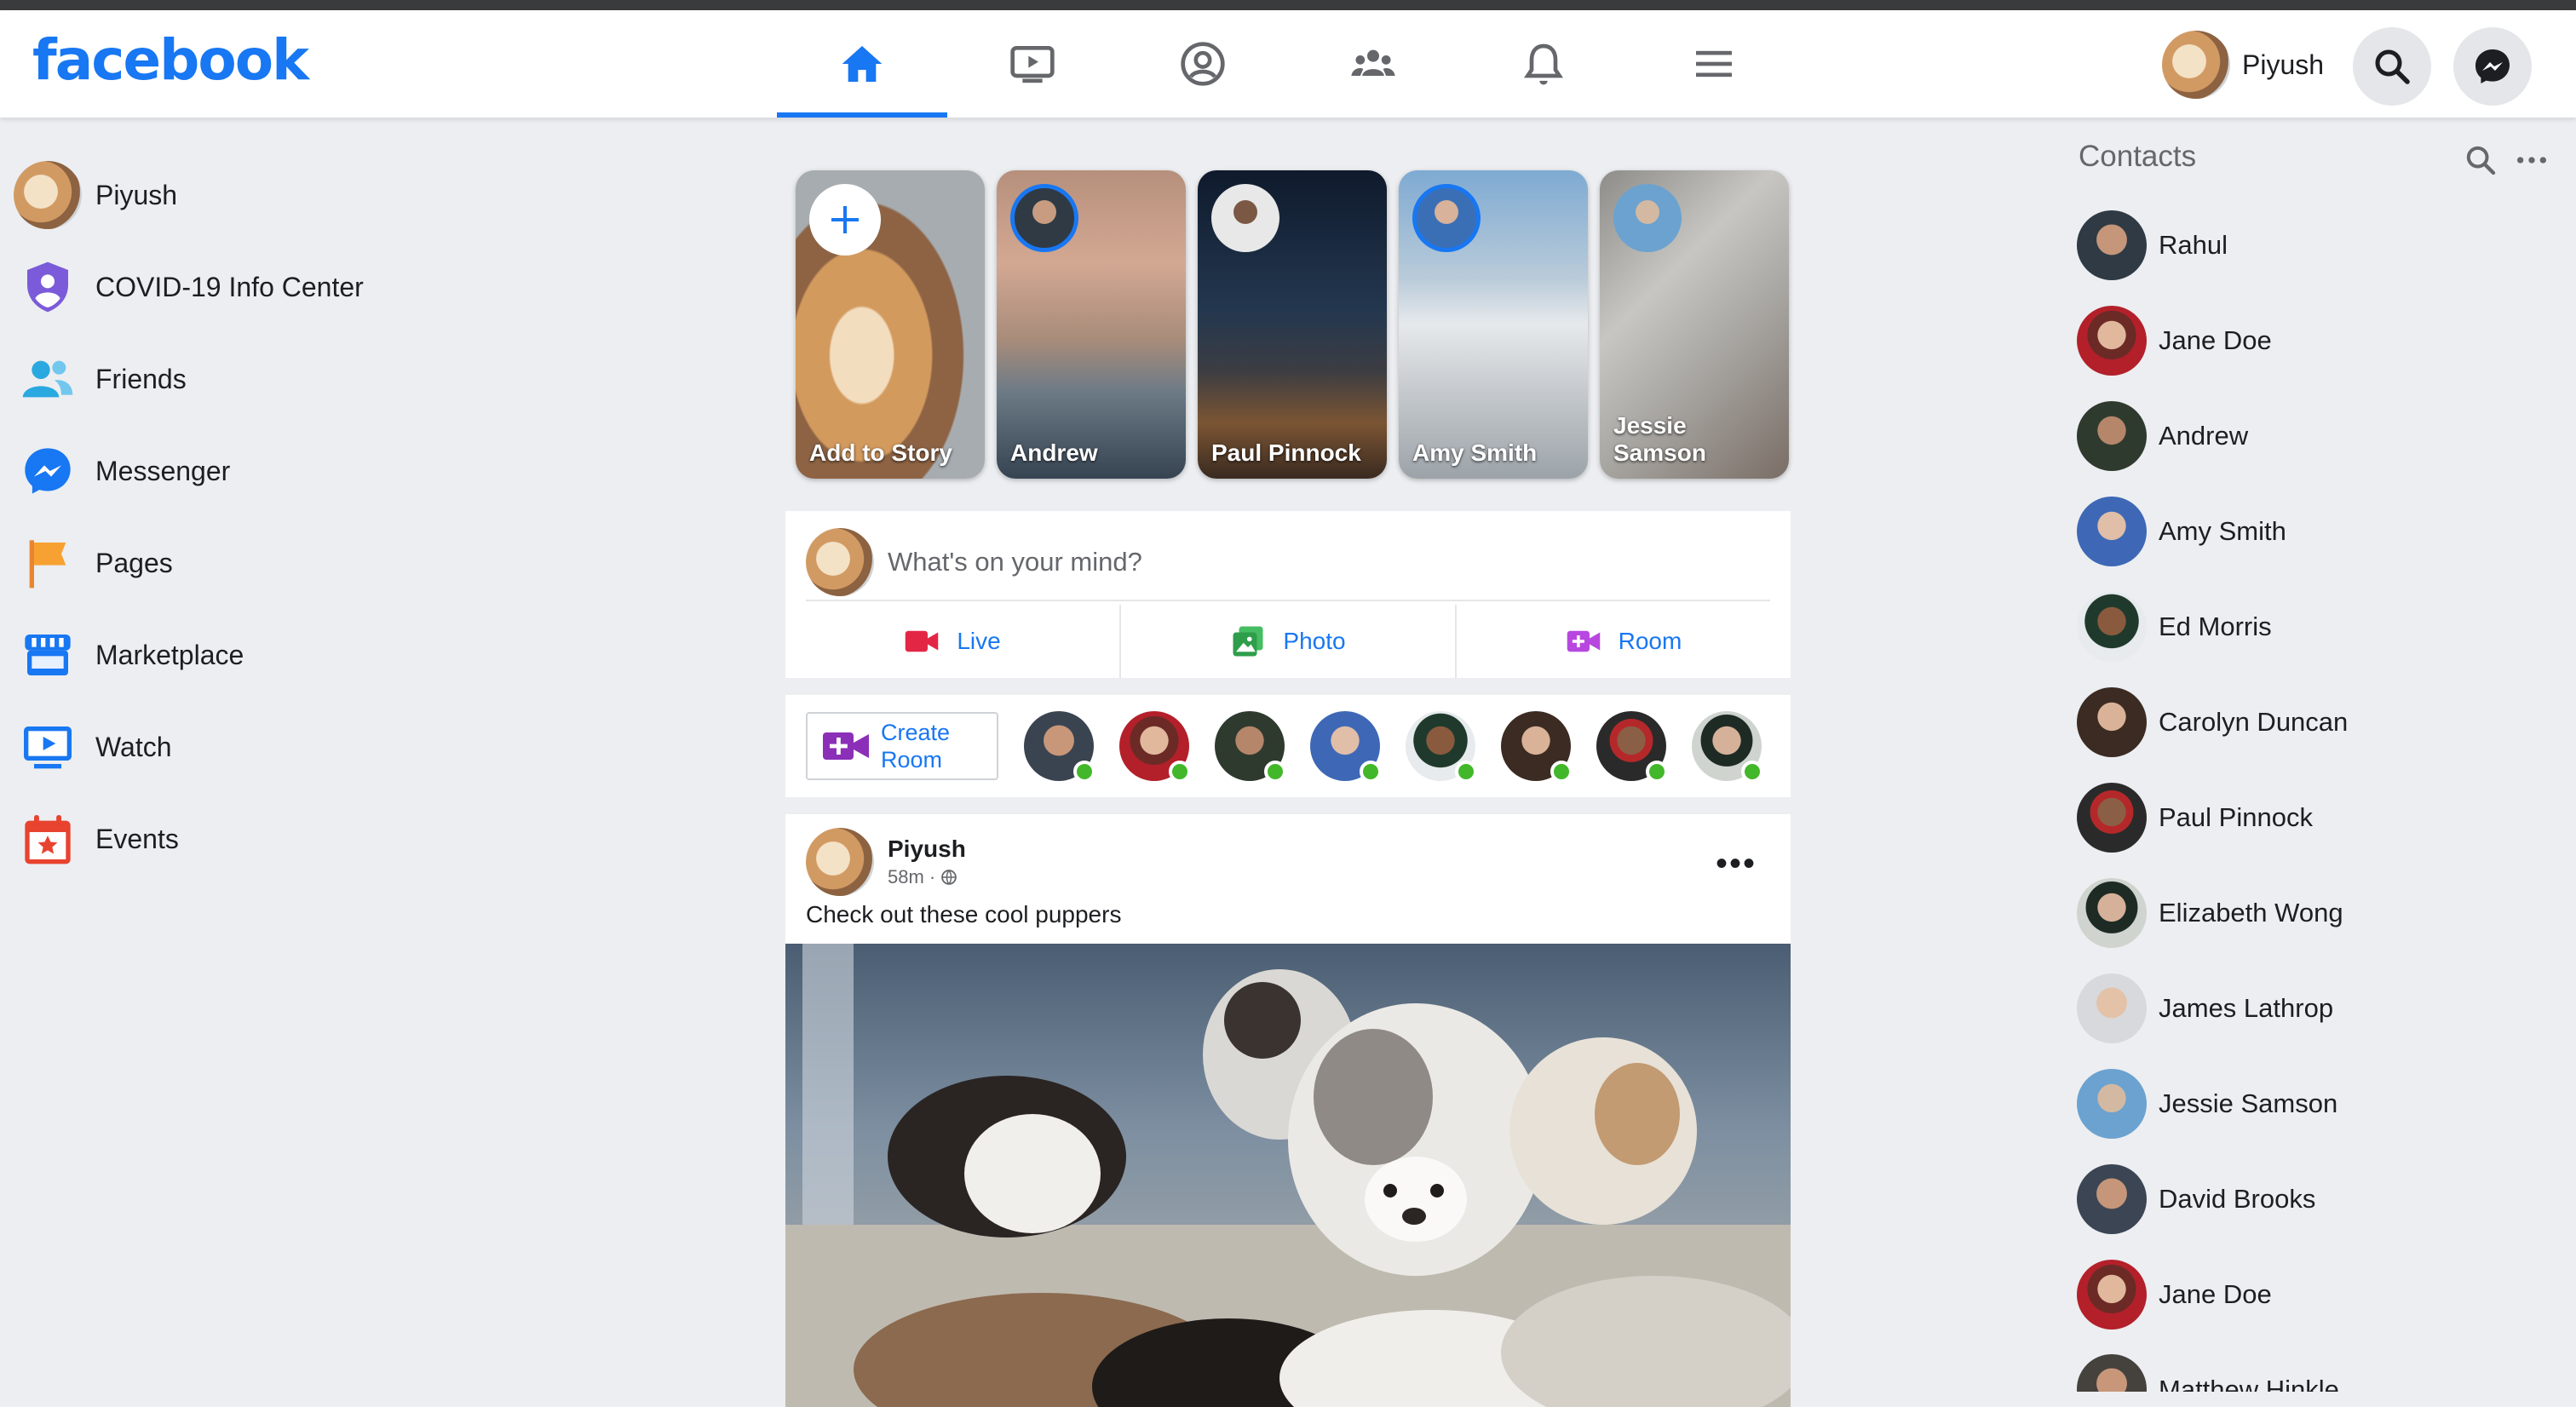 This screenshot has height=1407, width=2576. Describe the element at coordinates (1737, 864) in the screenshot. I see `more-options-icon: •••` at that location.